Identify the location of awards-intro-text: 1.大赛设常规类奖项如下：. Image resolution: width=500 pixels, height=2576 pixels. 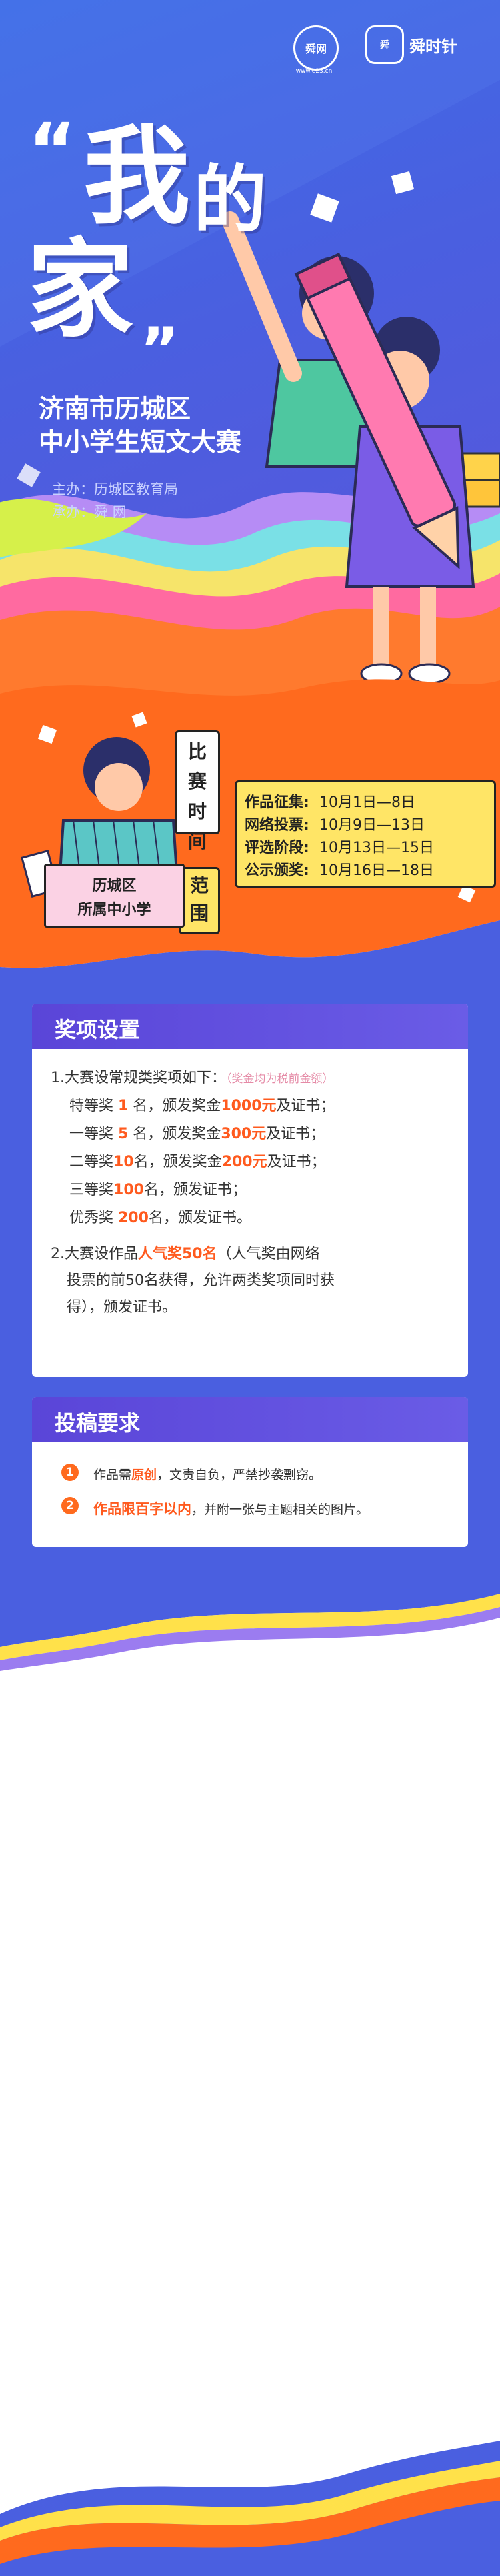
(138, 1078).